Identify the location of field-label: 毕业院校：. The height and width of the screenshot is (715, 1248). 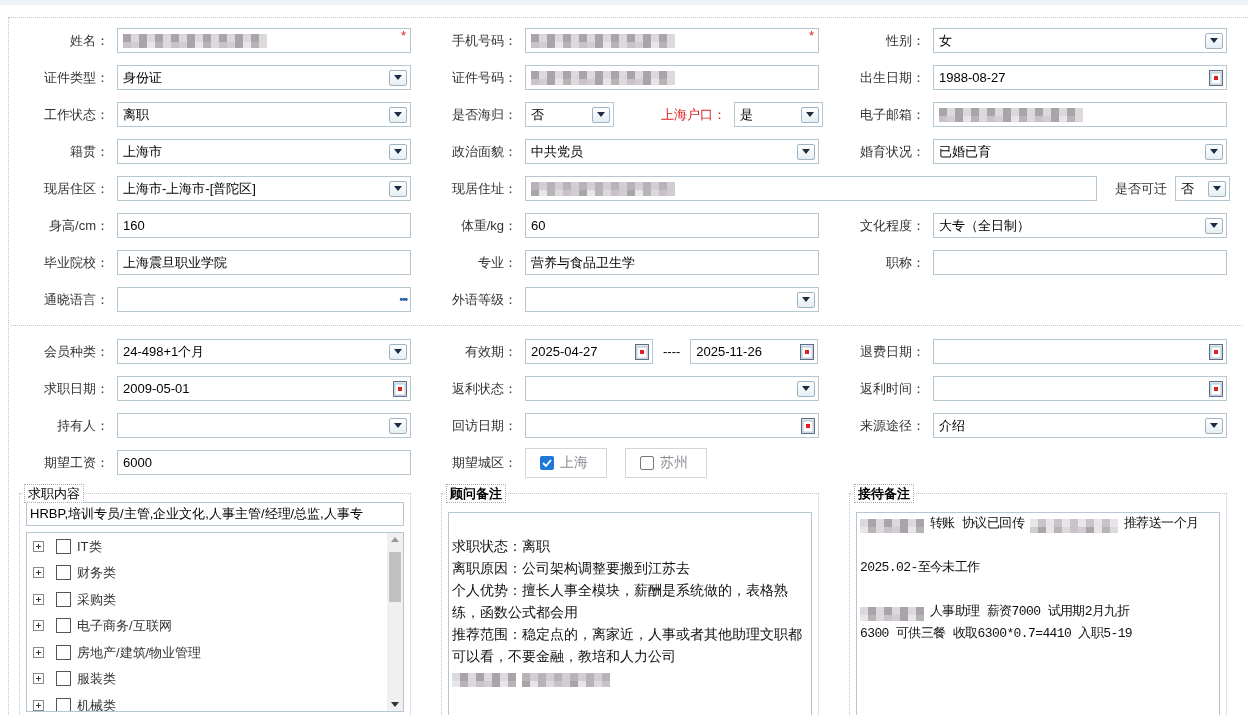
(76, 262).